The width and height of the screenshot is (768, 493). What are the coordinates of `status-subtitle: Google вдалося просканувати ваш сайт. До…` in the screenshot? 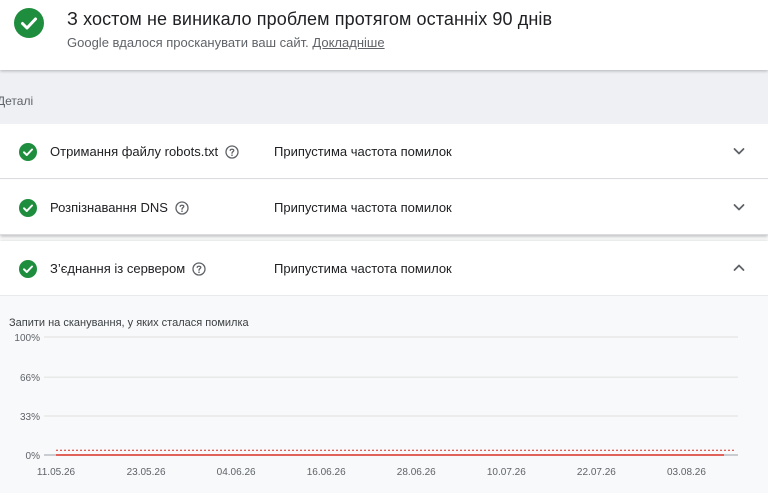 It's located at (226, 42).